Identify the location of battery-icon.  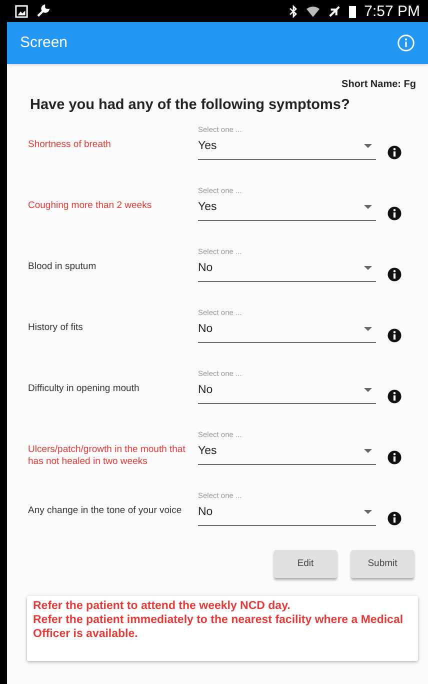
(352, 11).